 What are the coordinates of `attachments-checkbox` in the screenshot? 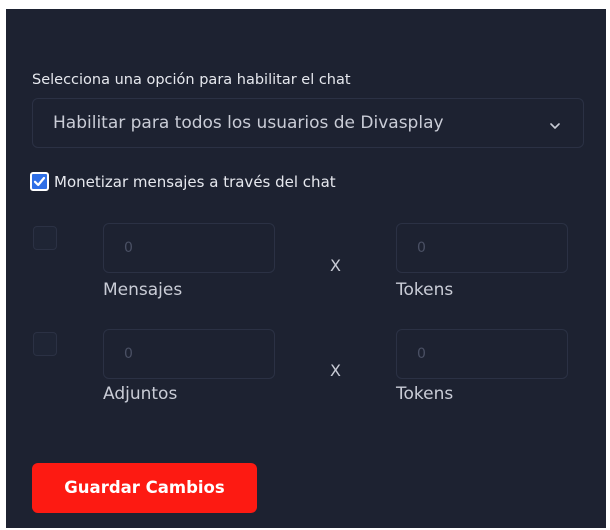 It's located at (45, 344).